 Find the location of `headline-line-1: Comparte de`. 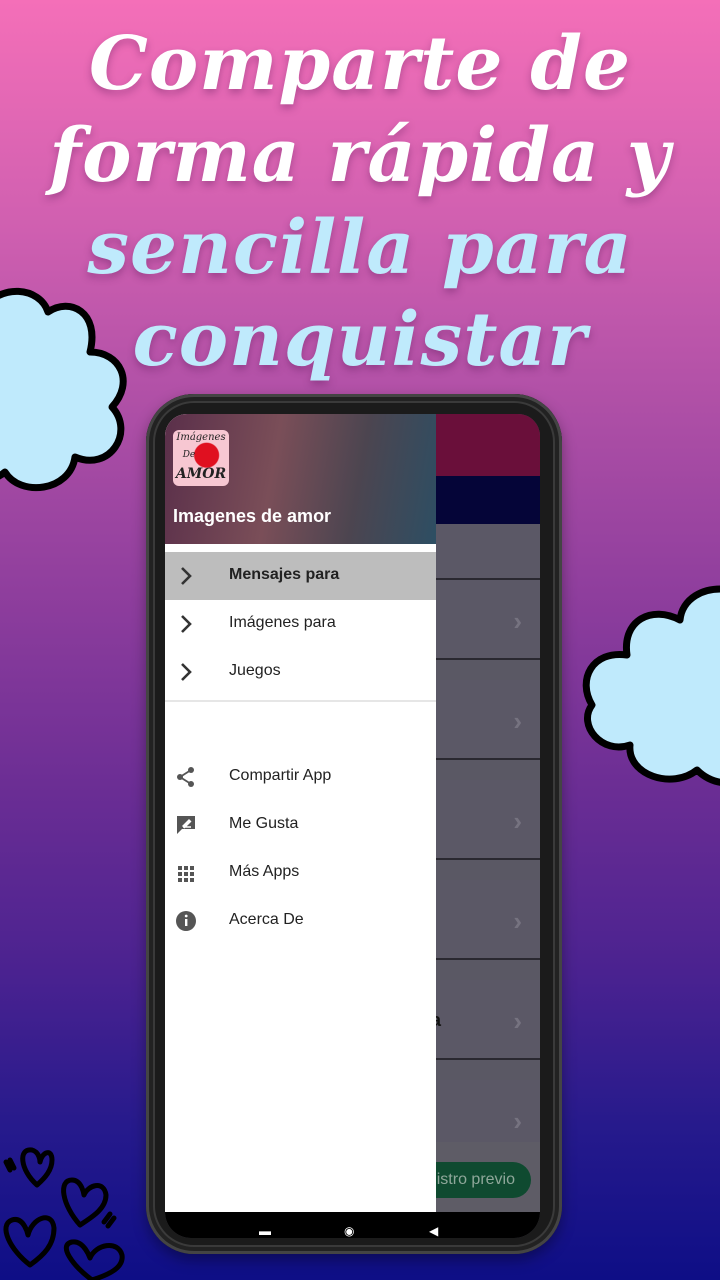

headline-line-1: Comparte de is located at coordinates (360, 64).